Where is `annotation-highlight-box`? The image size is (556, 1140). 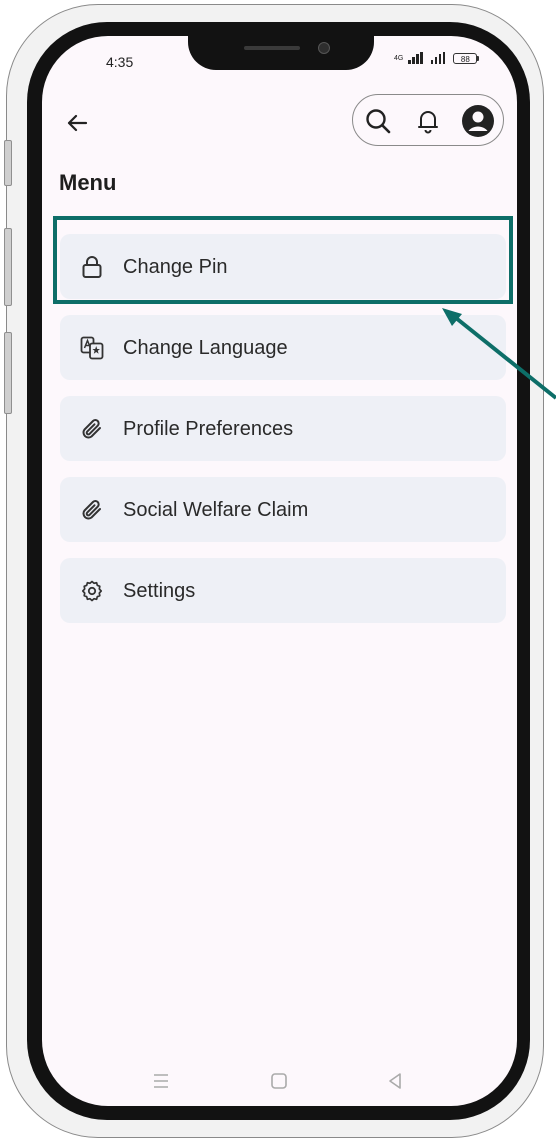 annotation-highlight-box is located at coordinates (283, 260).